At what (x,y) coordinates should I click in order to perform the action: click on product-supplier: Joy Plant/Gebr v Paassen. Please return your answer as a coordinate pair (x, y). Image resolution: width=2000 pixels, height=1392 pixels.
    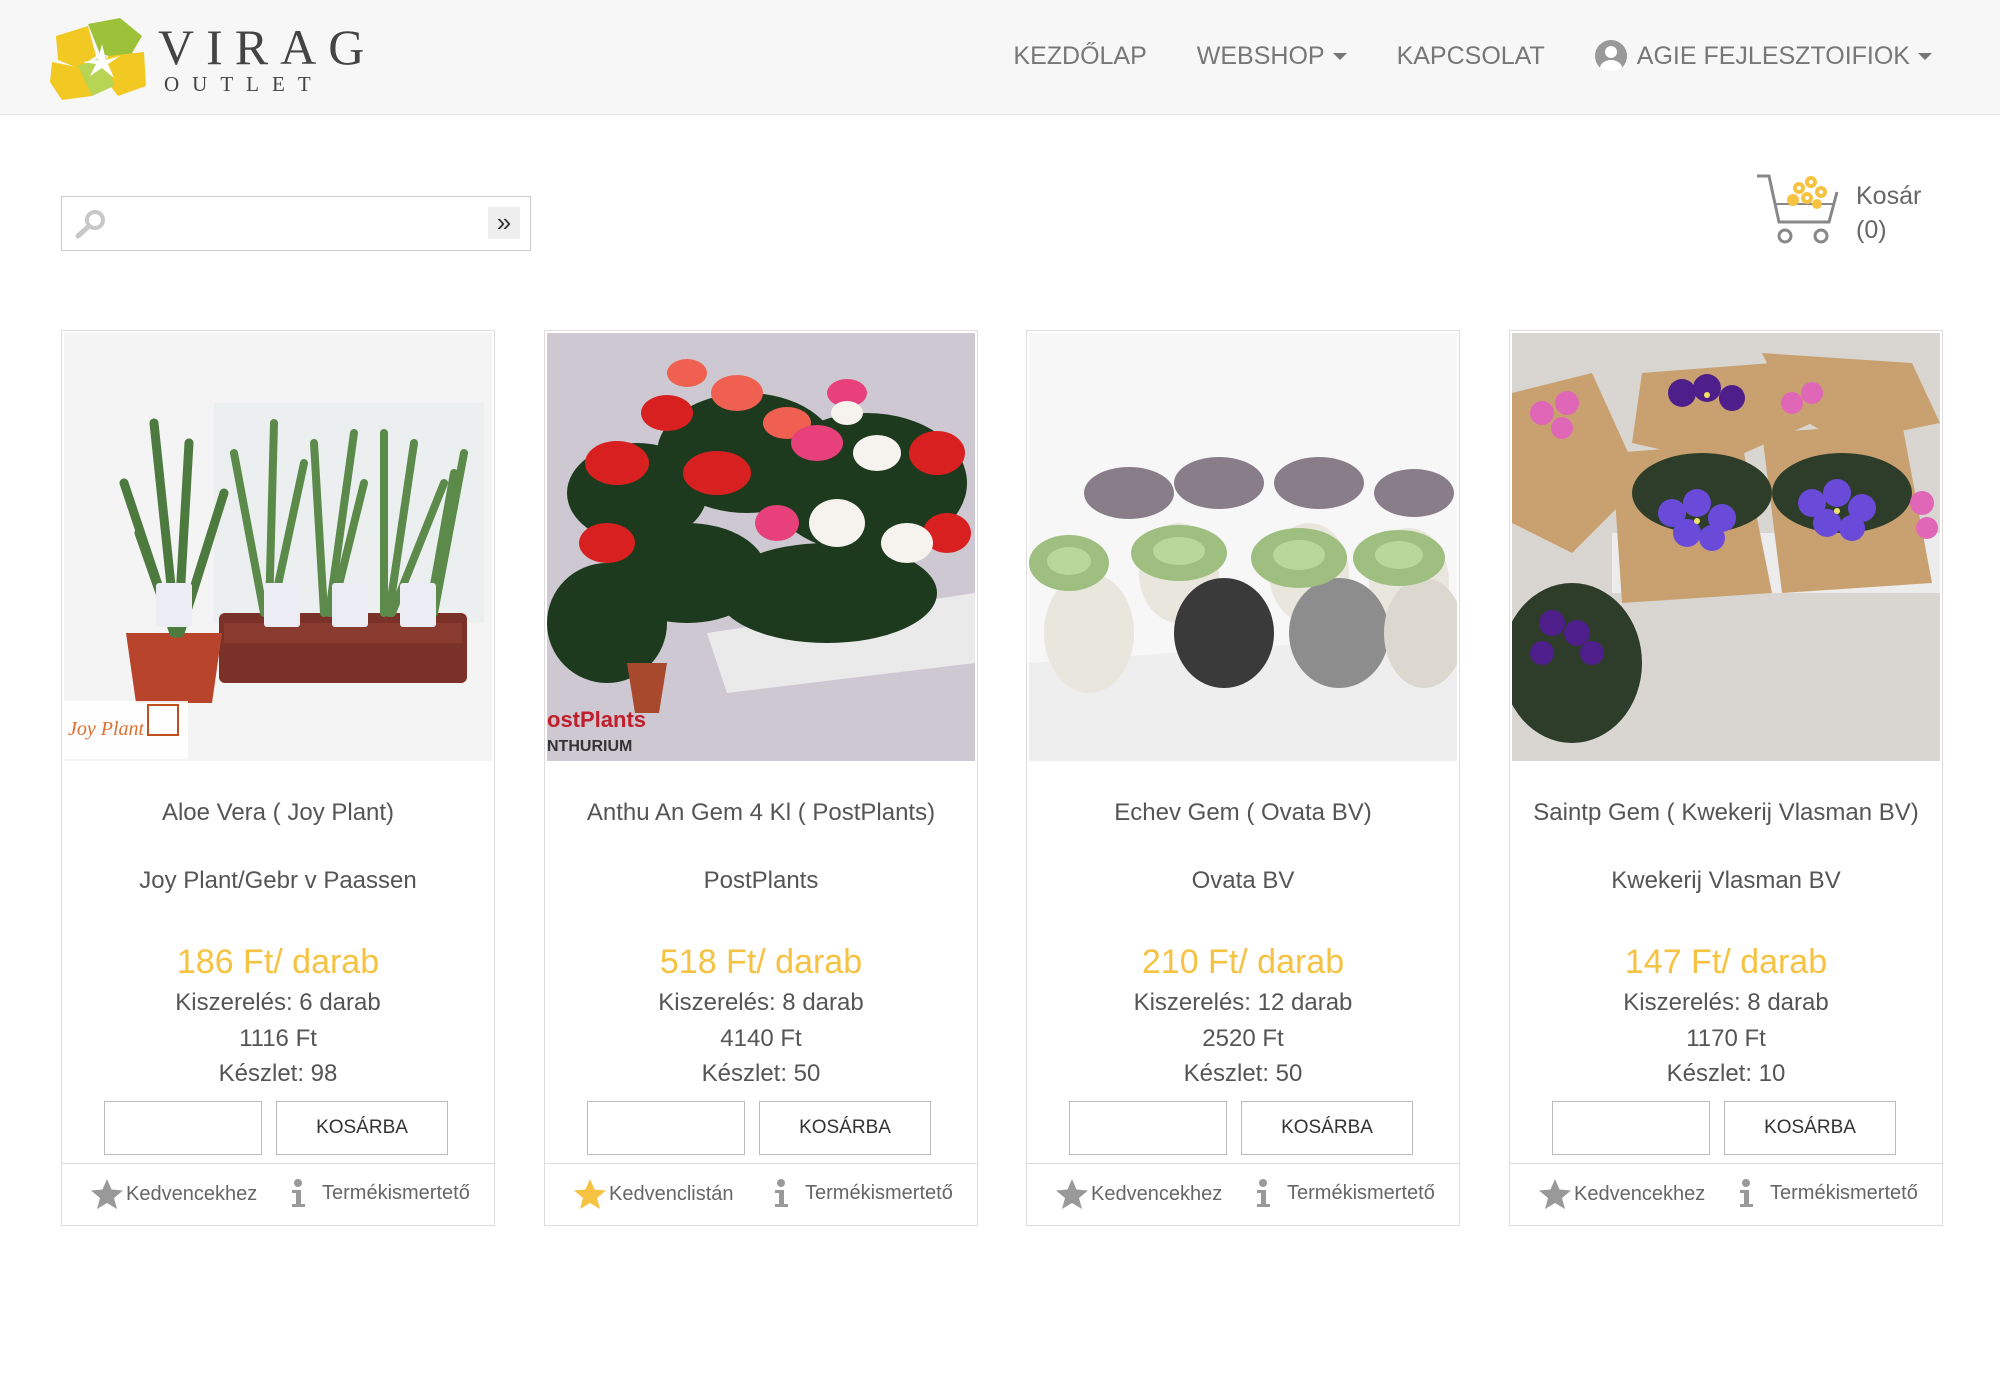
    Looking at the image, I should click on (278, 880).